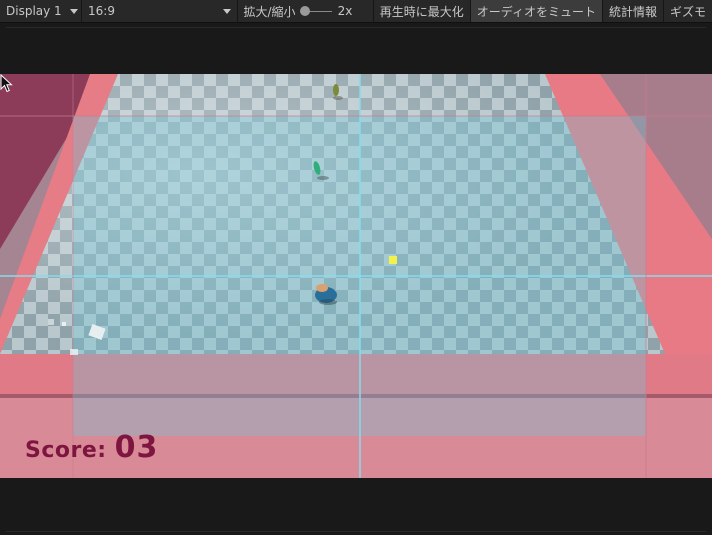 This screenshot has height=535, width=712. What do you see at coordinates (160, 11) in the screenshot?
I see `aspect-ratio-dropdown: 16:9` at bounding box center [160, 11].